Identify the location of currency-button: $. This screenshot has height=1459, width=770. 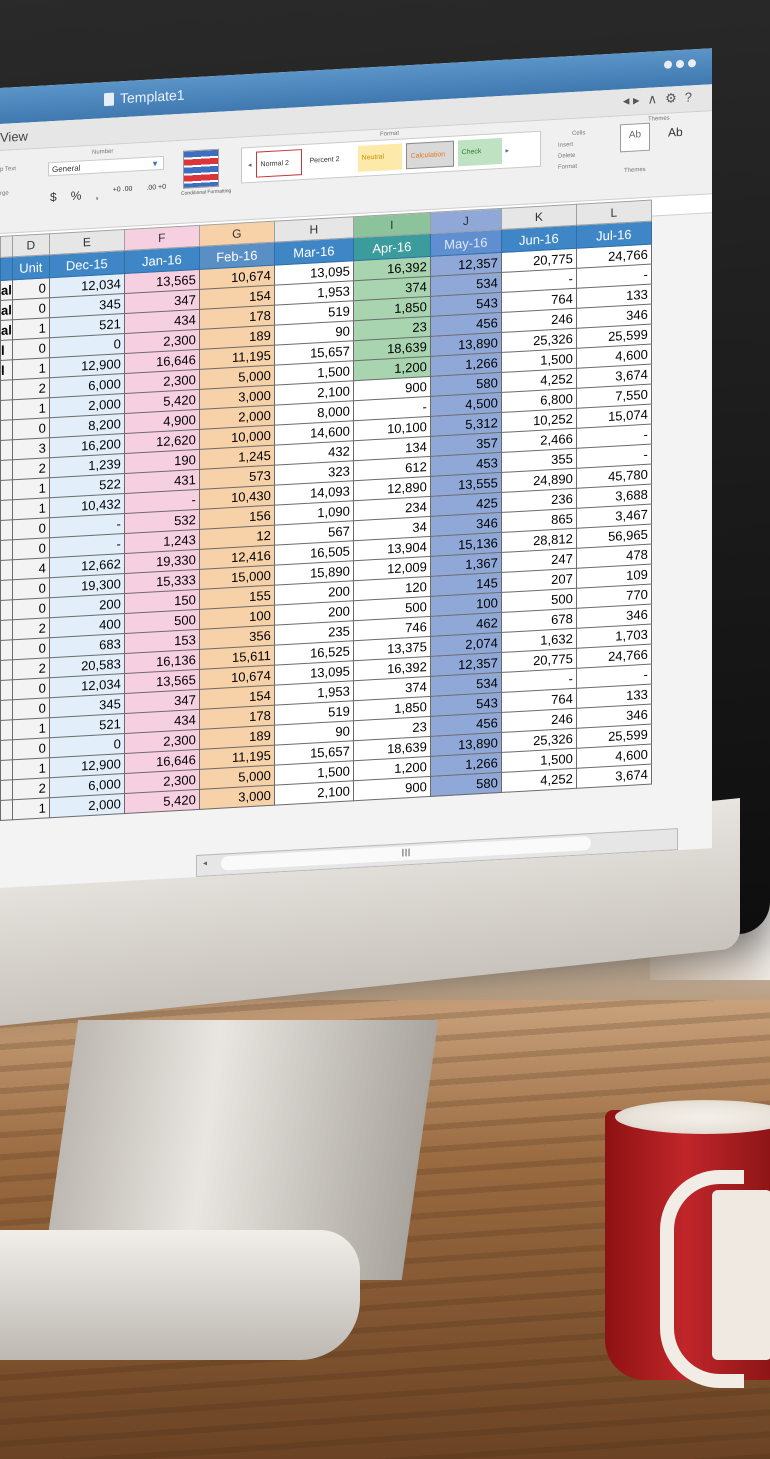
(53, 197).